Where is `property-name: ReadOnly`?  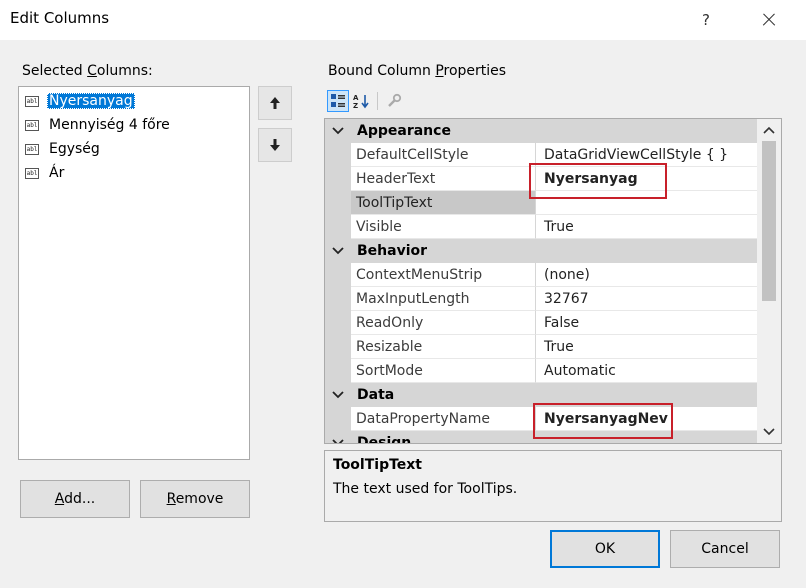
property-name: ReadOnly is located at coordinates (443, 323).